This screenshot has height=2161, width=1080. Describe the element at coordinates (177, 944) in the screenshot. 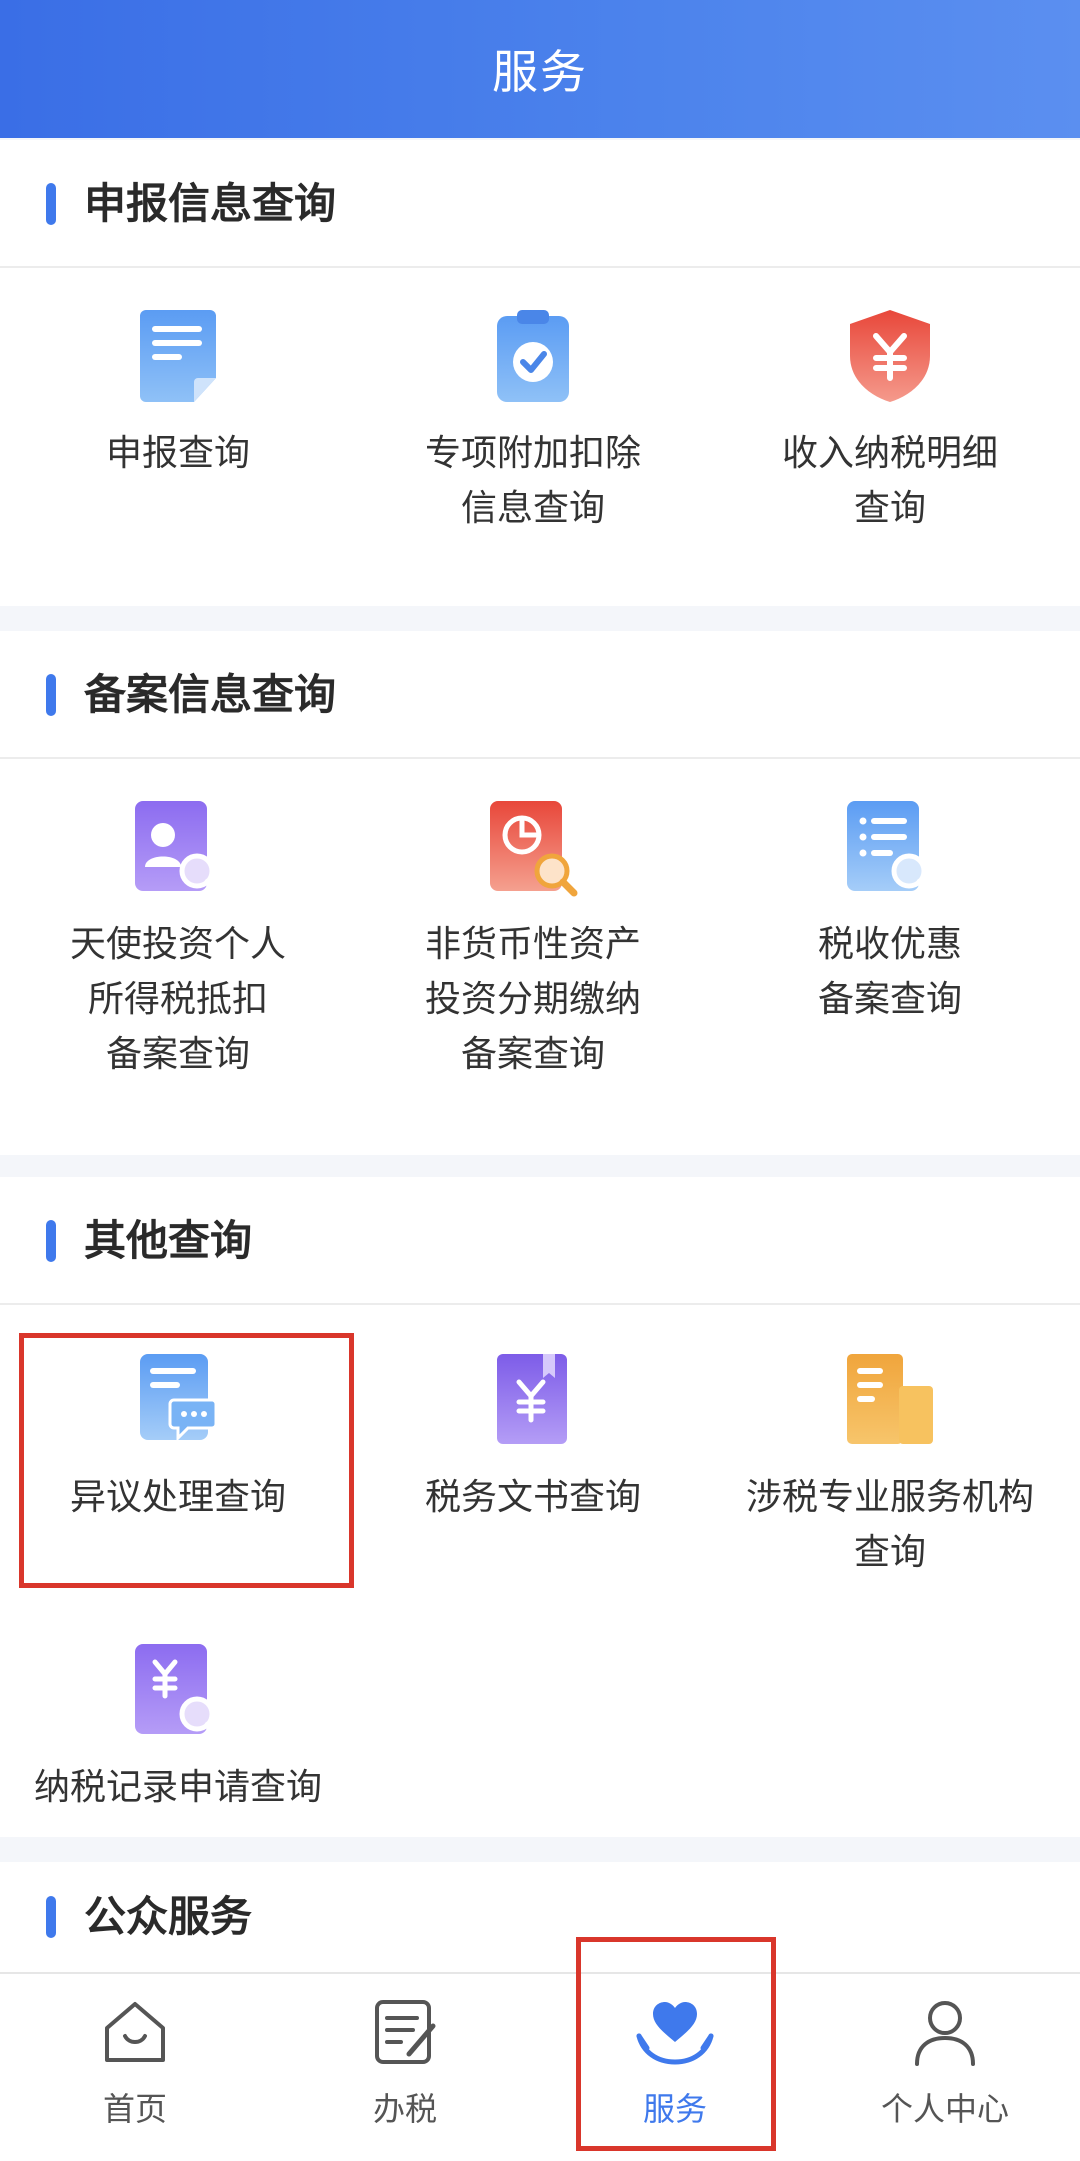

I see `service-label: 天使投资个人` at that location.